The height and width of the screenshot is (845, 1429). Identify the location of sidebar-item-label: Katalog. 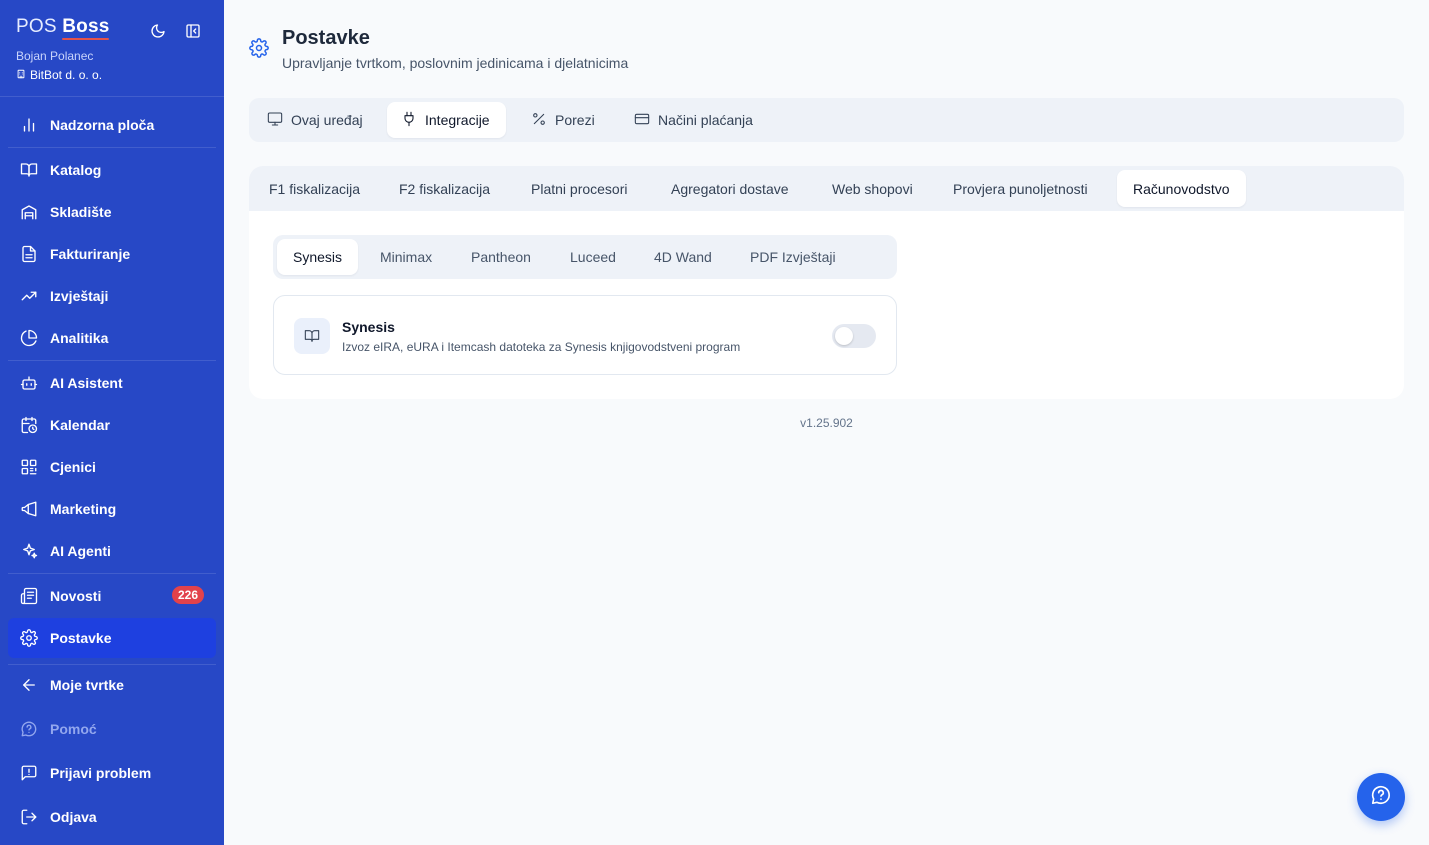
(76, 170).